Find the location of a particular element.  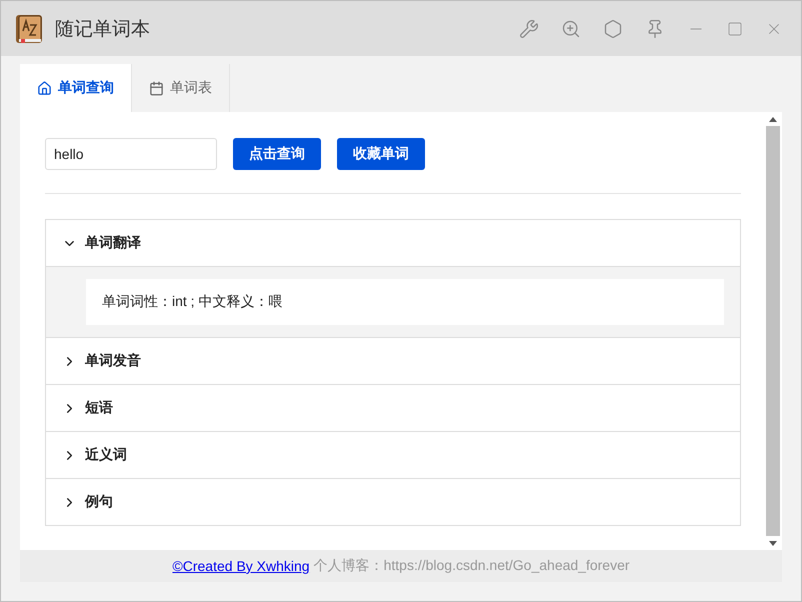

section-title: 单词发音 is located at coordinates (113, 361).